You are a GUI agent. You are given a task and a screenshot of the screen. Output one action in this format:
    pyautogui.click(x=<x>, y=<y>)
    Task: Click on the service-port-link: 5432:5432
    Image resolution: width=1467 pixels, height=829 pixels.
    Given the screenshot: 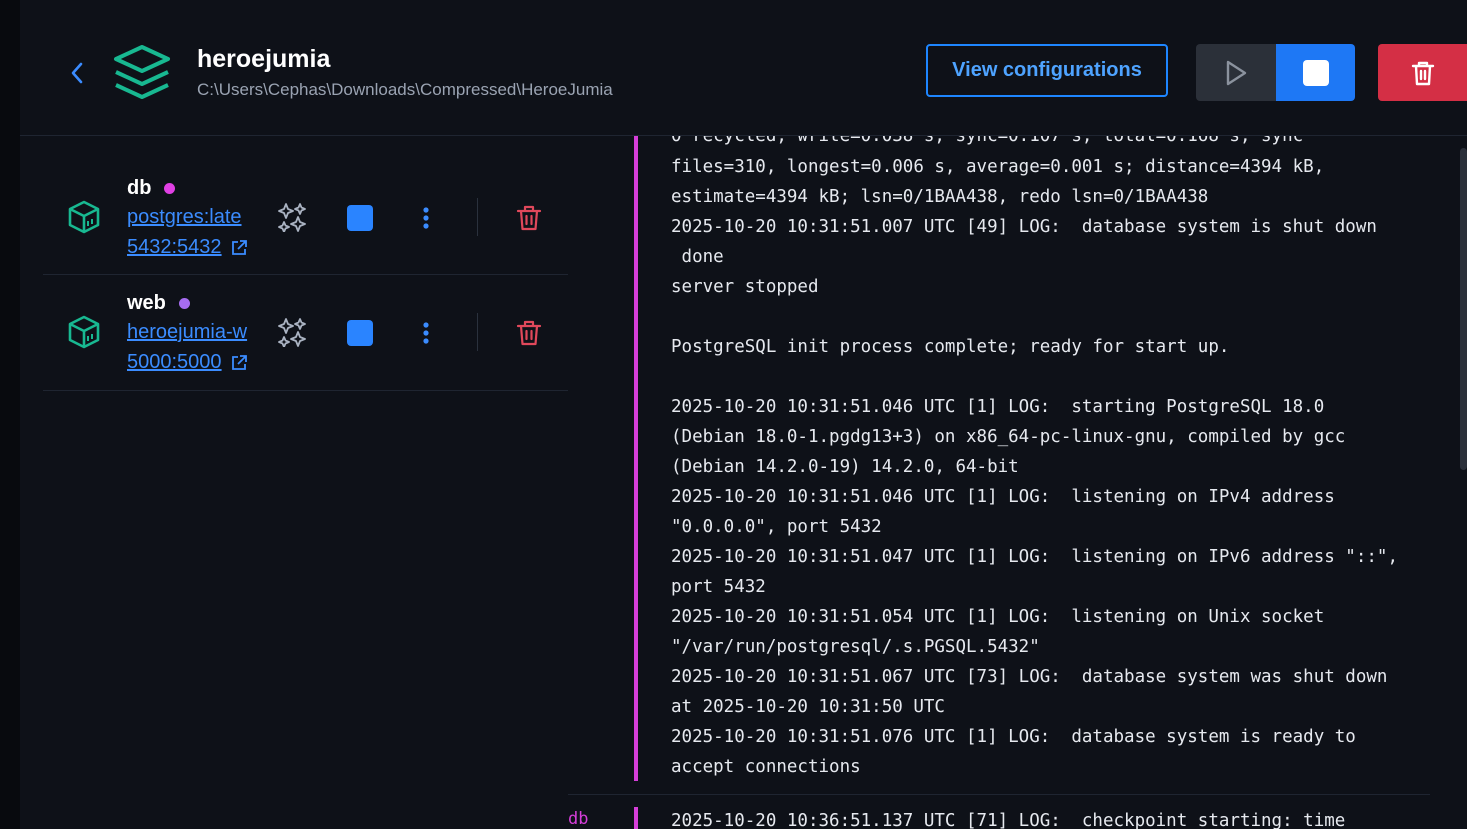 What is the action you would take?
    pyautogui.click(x=187, y=247)
    